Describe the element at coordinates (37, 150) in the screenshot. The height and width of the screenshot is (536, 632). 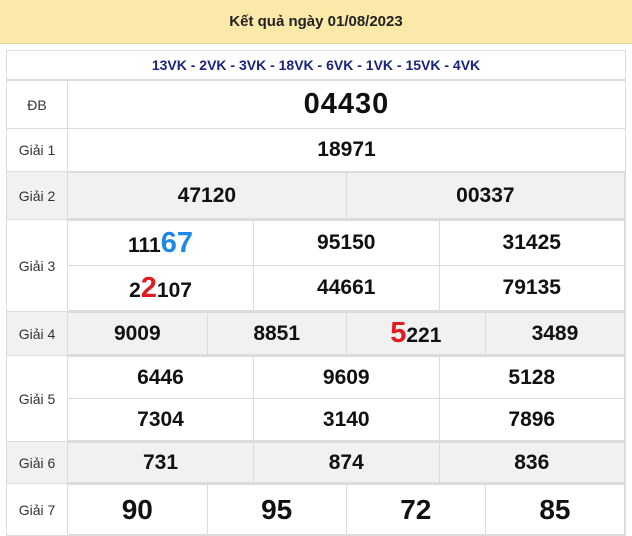
I see `prize-label: Giải 1` at that location.